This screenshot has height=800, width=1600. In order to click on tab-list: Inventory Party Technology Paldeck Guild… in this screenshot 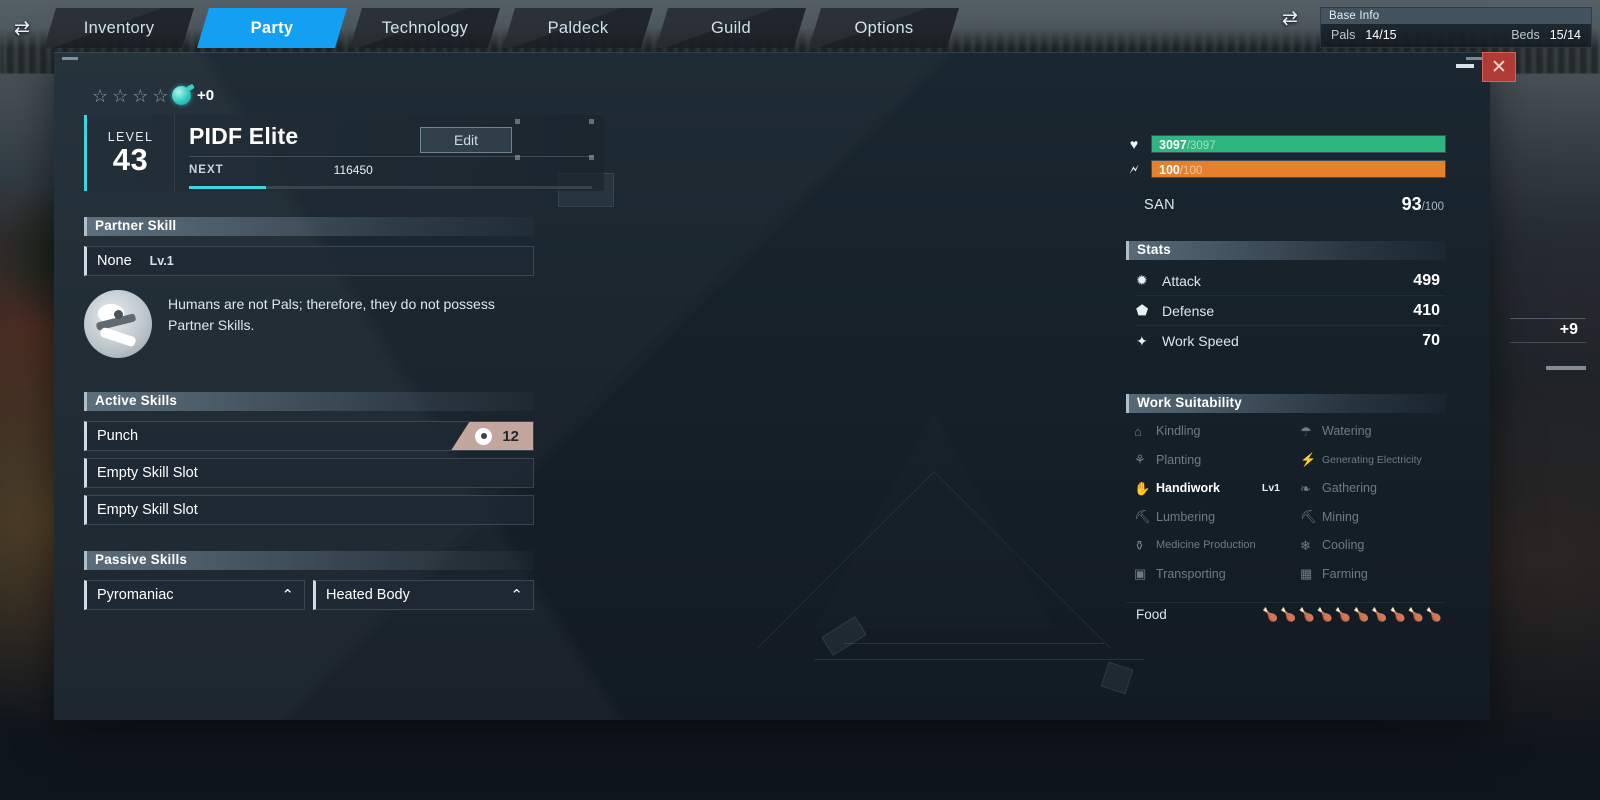, I will do `click(503, 28)`.